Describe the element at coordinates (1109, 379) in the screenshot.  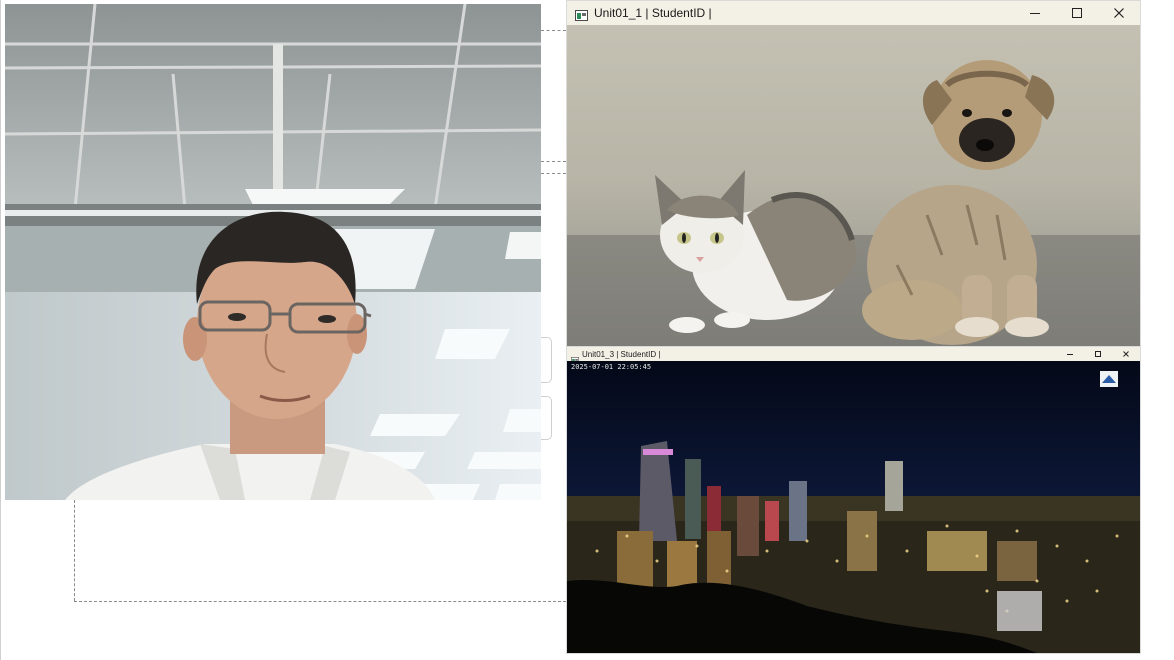
I see `logo-icon` at that location.